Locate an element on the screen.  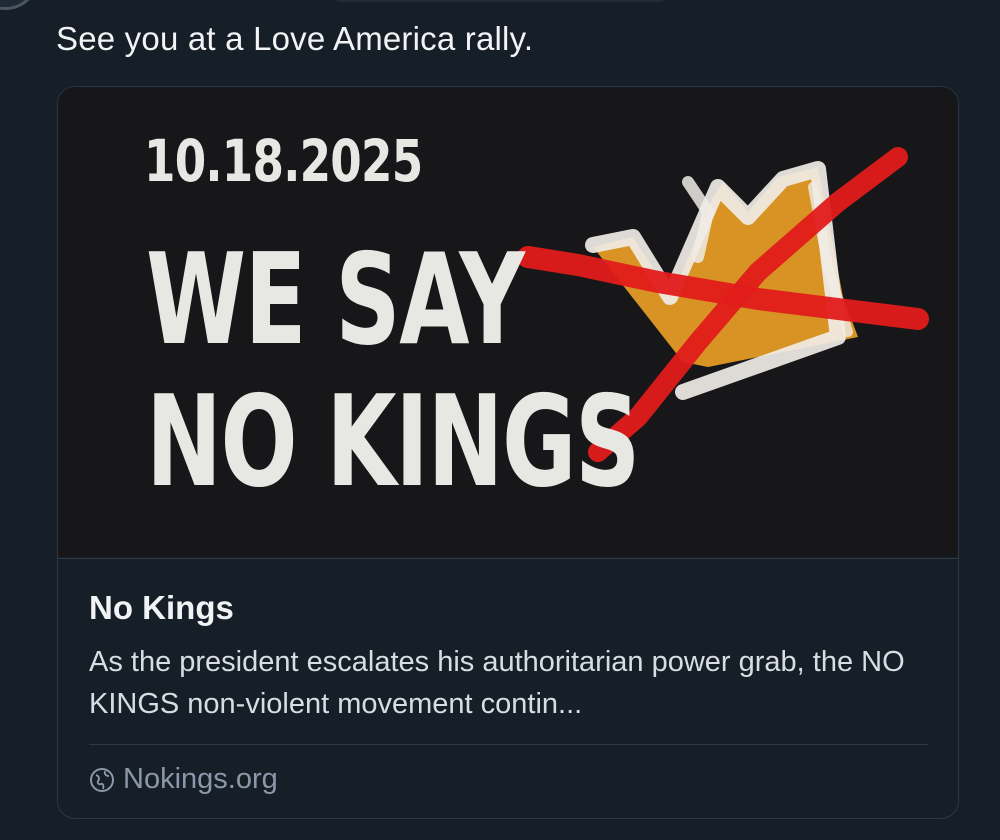
link-source: Nokings.org is located at coordinates (183, 779).